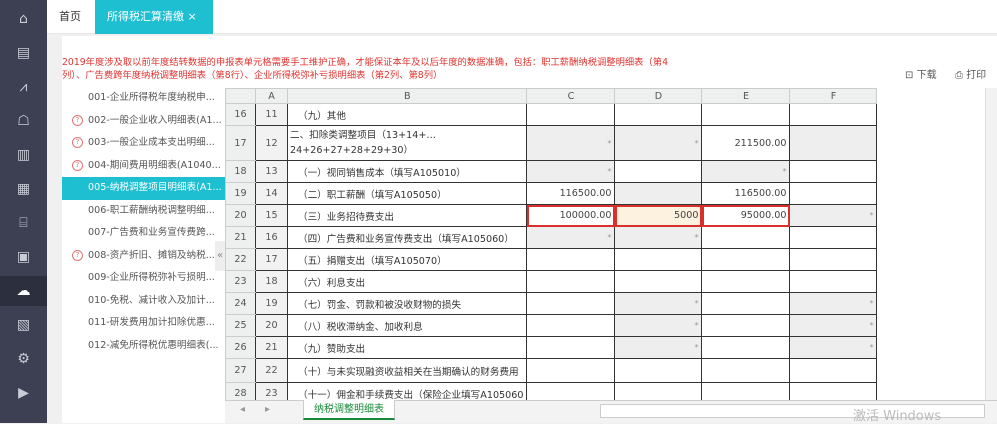 The height and width of the screenshot is (424, 997). Describe the element at coordinates (407, 114) in the screenshot. I see `cell-b: （九）其他` at that location.